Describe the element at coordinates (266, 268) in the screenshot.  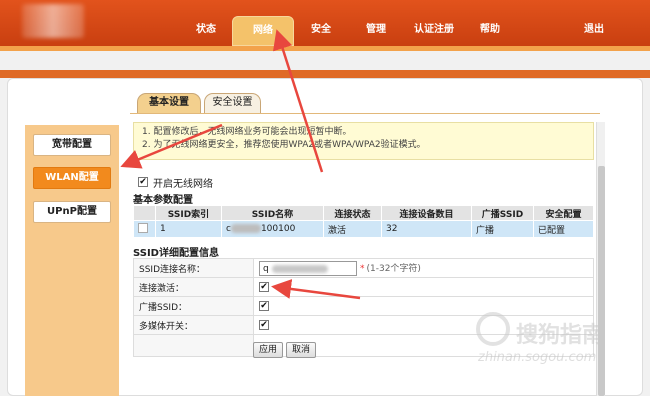
I see `ssid-name-input-value: q` at that location.